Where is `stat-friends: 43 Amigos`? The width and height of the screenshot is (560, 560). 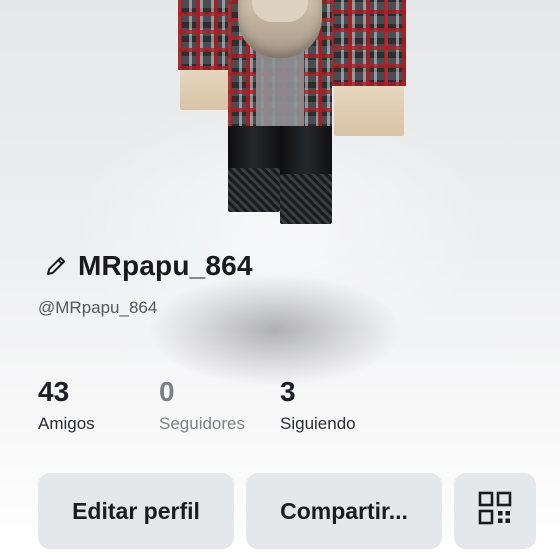 stat-friends: 43 Amigos is located at coordinates (66, 405).